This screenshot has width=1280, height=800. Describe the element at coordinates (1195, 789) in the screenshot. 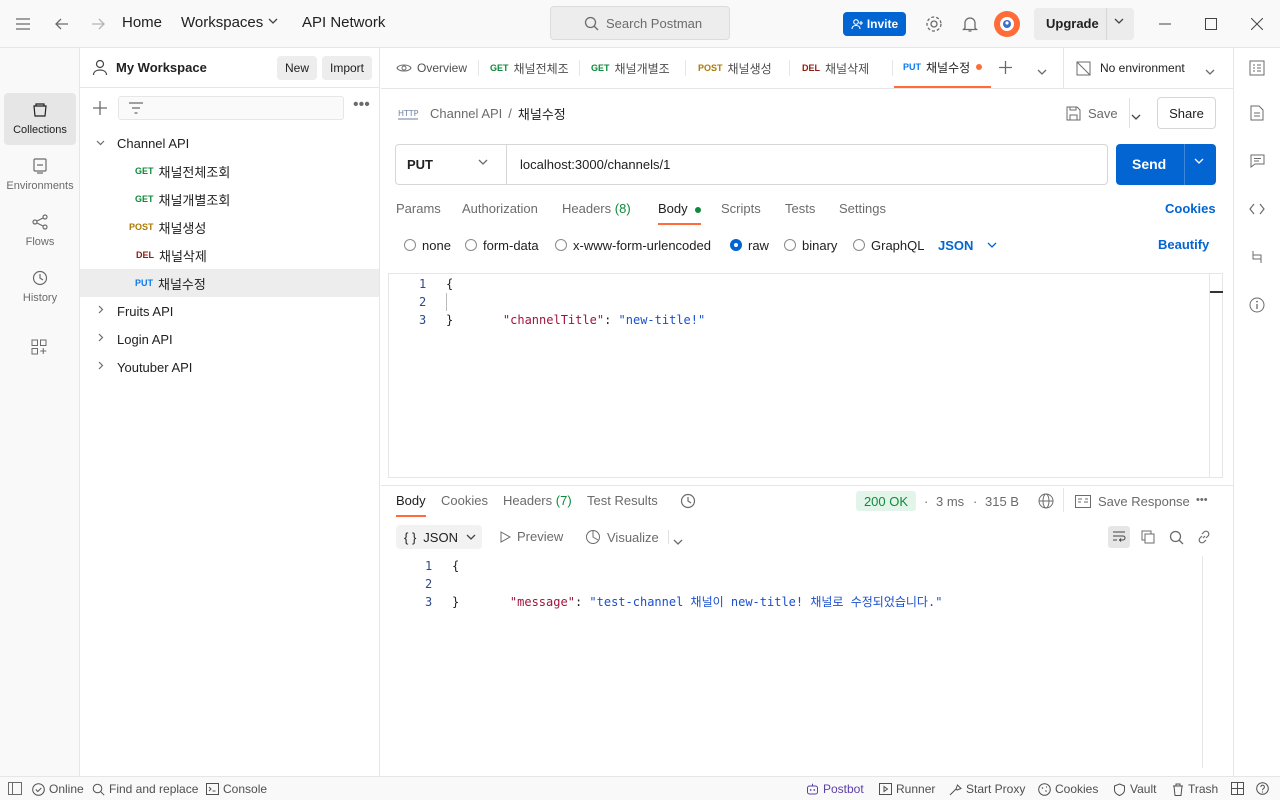

I see `trash-button: Trash` at that location.